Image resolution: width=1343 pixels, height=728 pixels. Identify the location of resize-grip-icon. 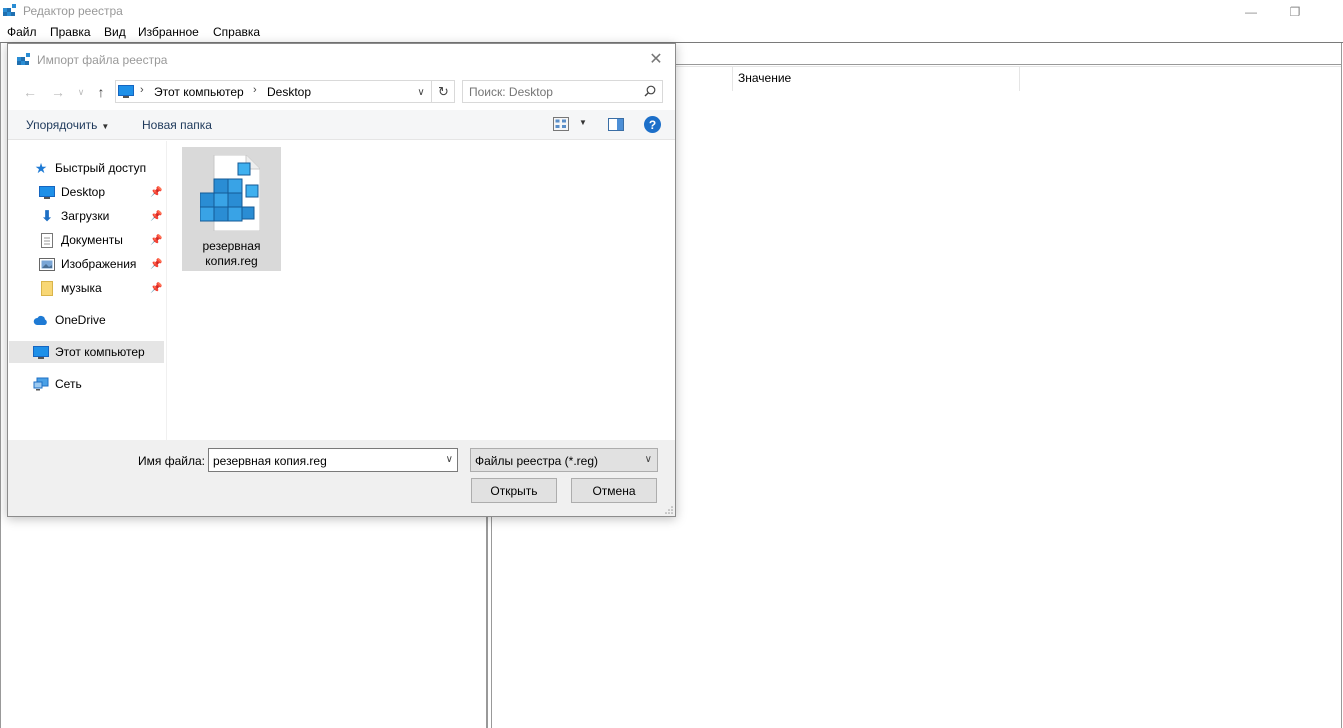
(669, 510).